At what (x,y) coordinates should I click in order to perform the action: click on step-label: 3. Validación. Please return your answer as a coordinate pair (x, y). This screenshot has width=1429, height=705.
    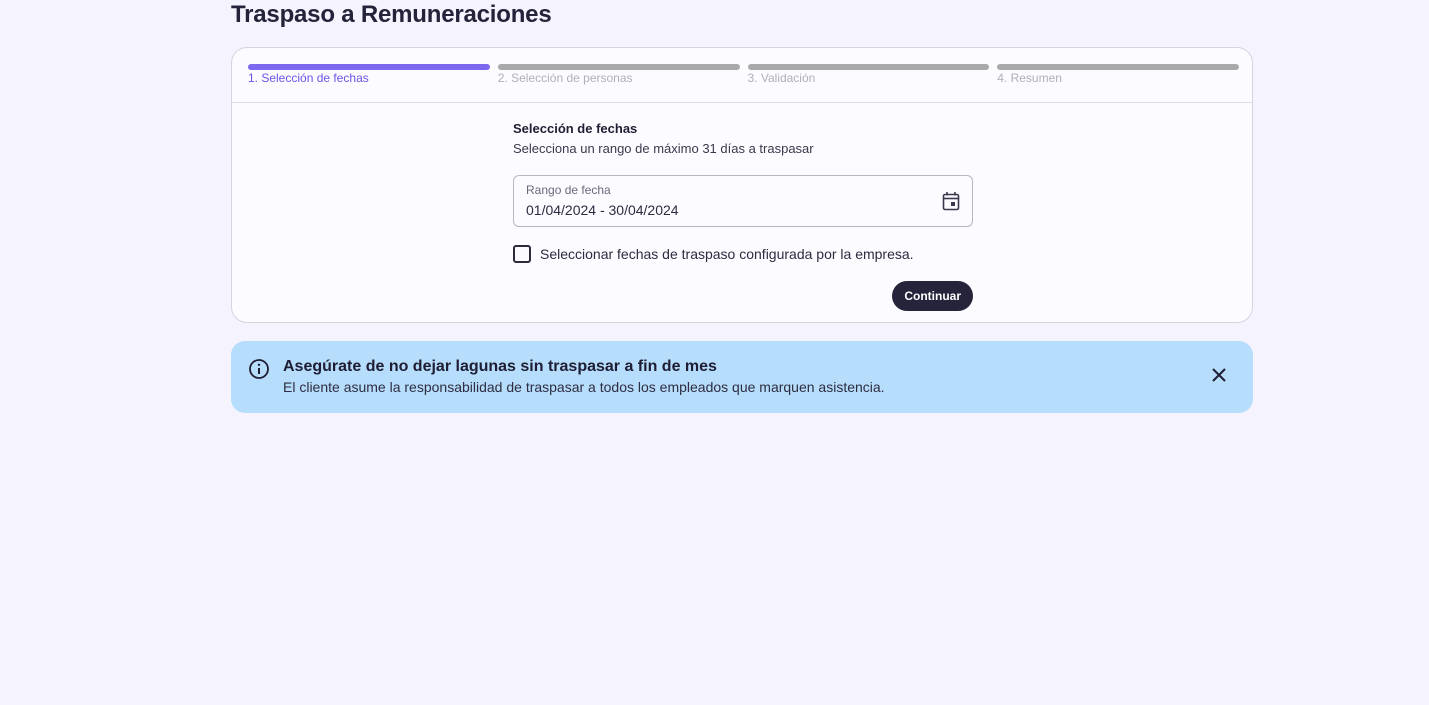
    Looking at the image, I should click on (781, 78).